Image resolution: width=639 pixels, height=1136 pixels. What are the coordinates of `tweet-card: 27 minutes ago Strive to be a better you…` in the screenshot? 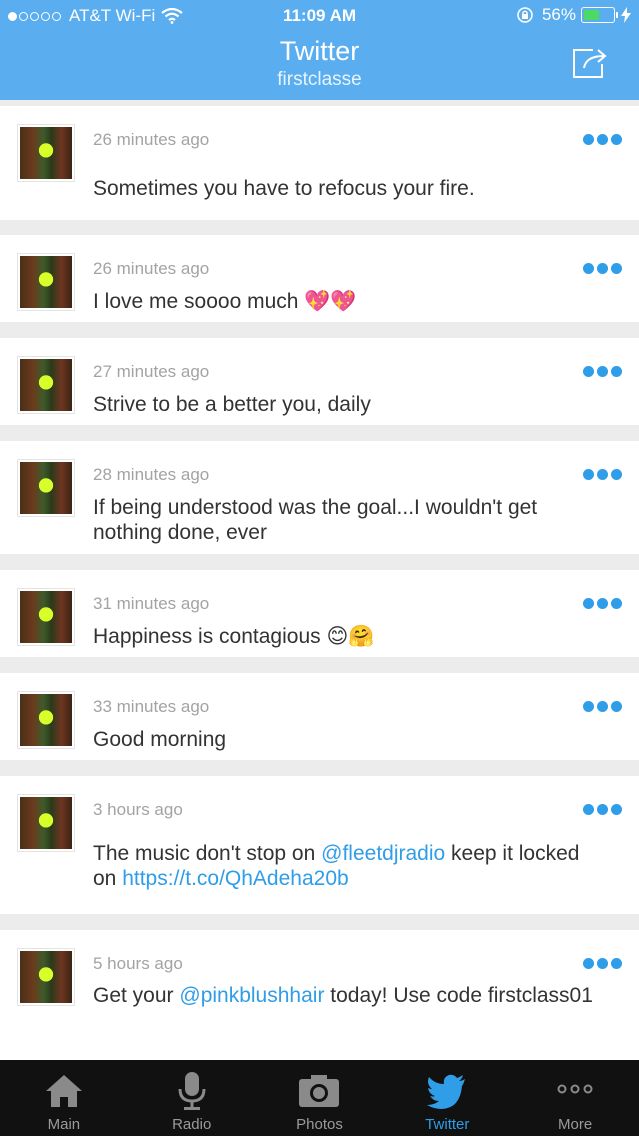 It's located at (319, 381).